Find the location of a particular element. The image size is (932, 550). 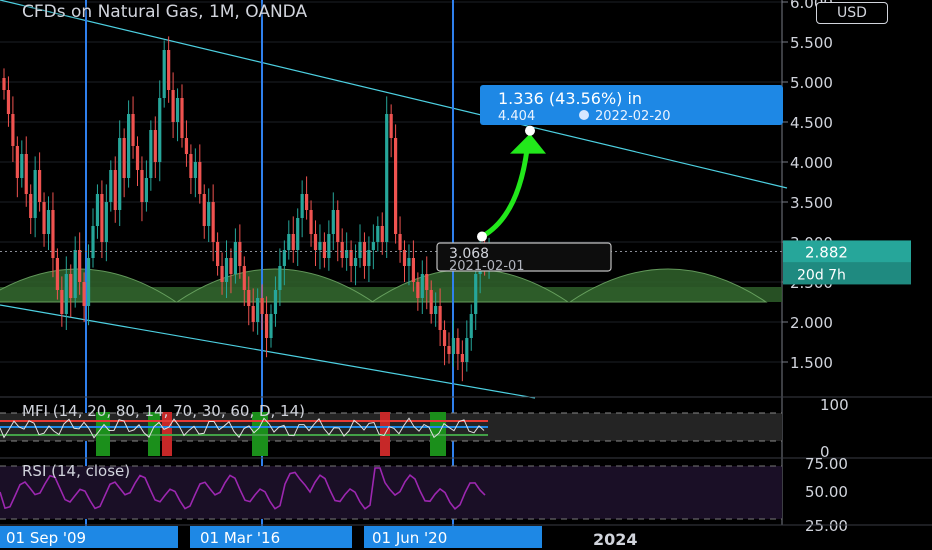

mfi-tick-label: 100 is located at coordinates (834, 405).